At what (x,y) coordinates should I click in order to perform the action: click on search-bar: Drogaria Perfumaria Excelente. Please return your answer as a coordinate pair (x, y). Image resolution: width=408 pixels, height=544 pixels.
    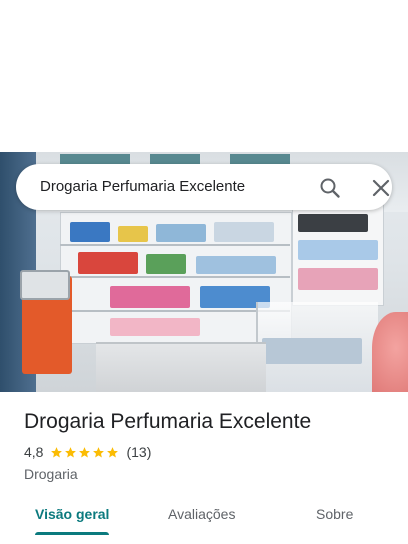
    Looking at the image, I should click on (204, 187).